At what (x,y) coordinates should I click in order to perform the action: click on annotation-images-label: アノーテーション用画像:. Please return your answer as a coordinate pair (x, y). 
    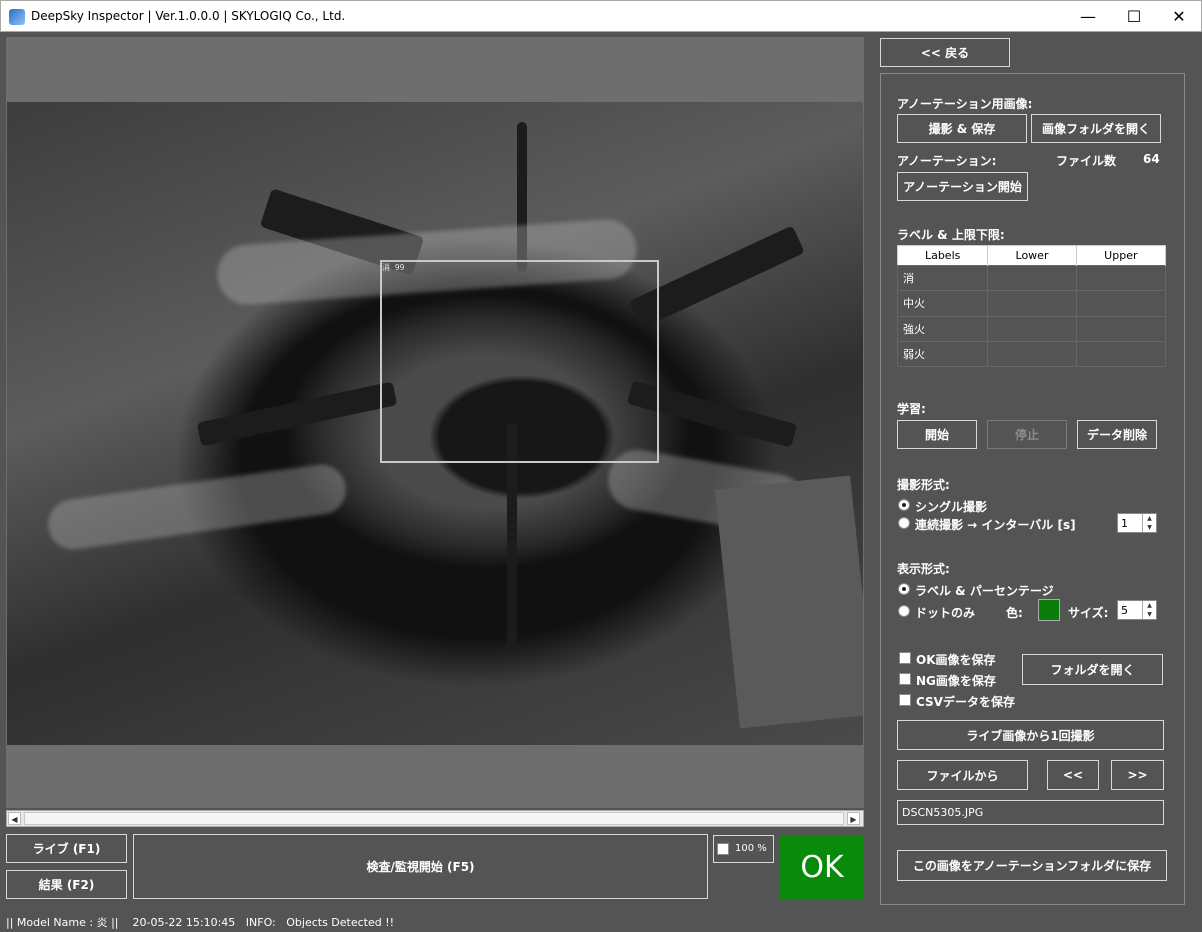
    Looking at the image, I should click on (965, 104).